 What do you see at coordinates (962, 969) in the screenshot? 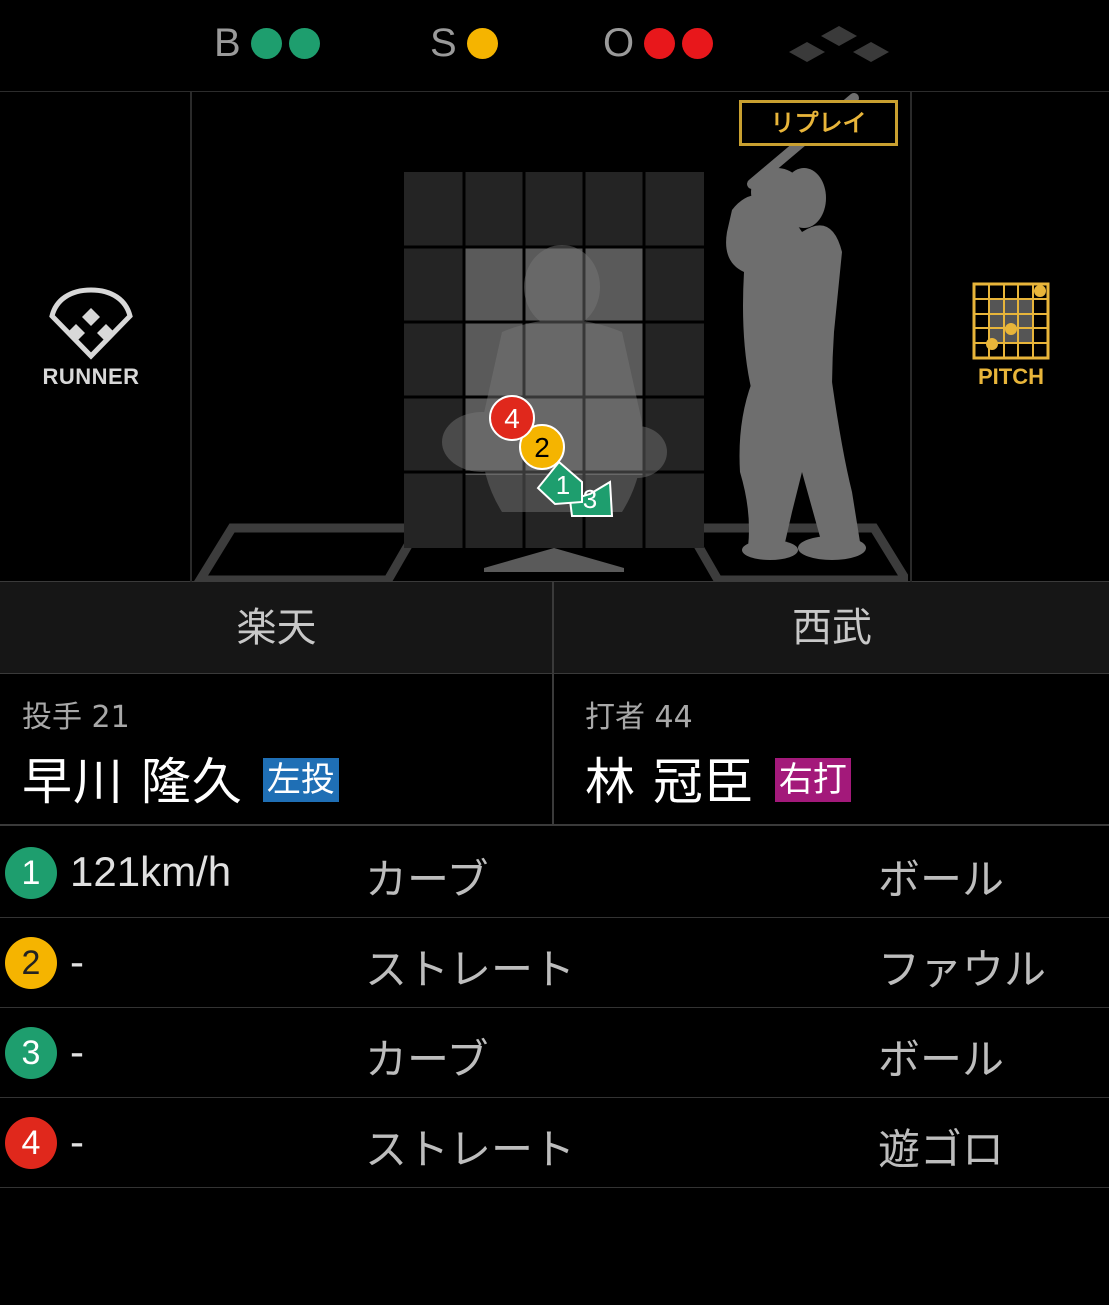
I see `pitch-result: ファウル` at bounding box center [962, 969].